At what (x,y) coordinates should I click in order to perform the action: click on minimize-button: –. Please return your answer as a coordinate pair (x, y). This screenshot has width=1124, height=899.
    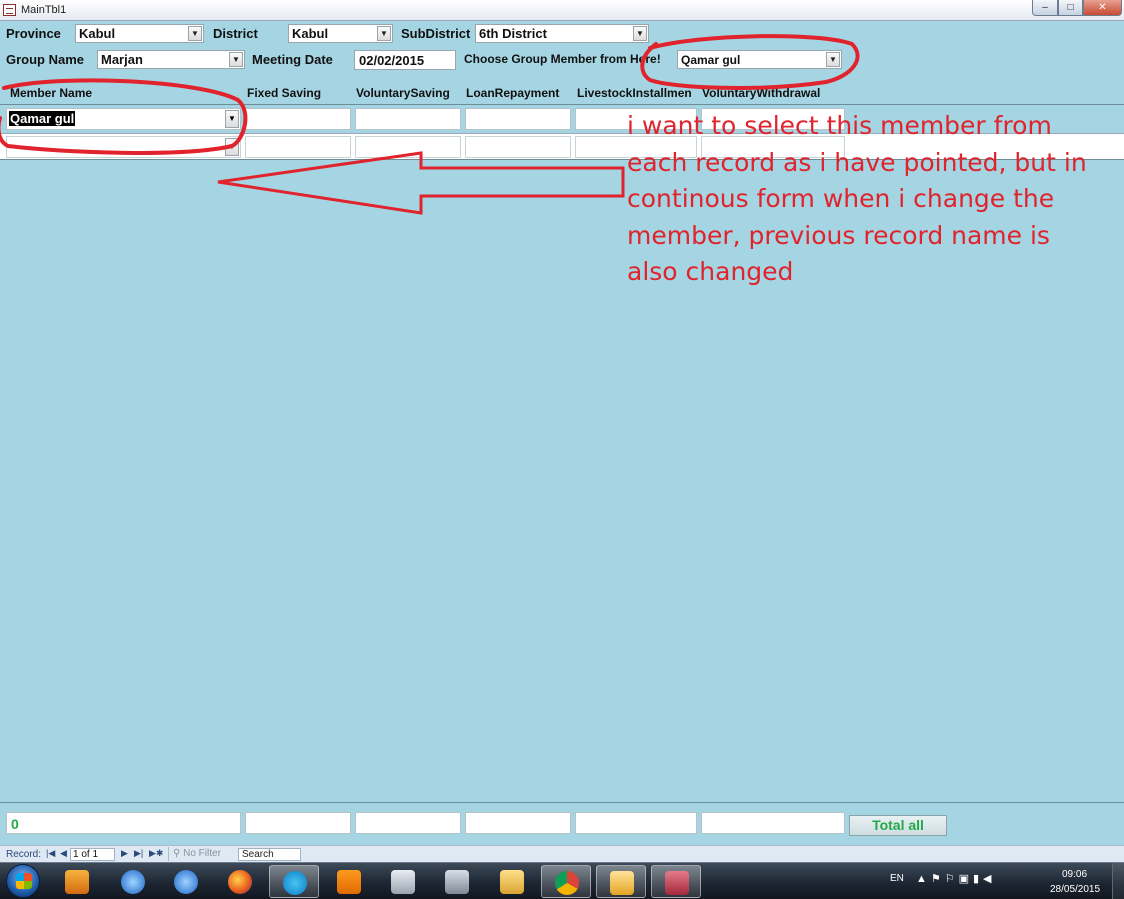
    Looking at the image, I should click on (1045, 8).